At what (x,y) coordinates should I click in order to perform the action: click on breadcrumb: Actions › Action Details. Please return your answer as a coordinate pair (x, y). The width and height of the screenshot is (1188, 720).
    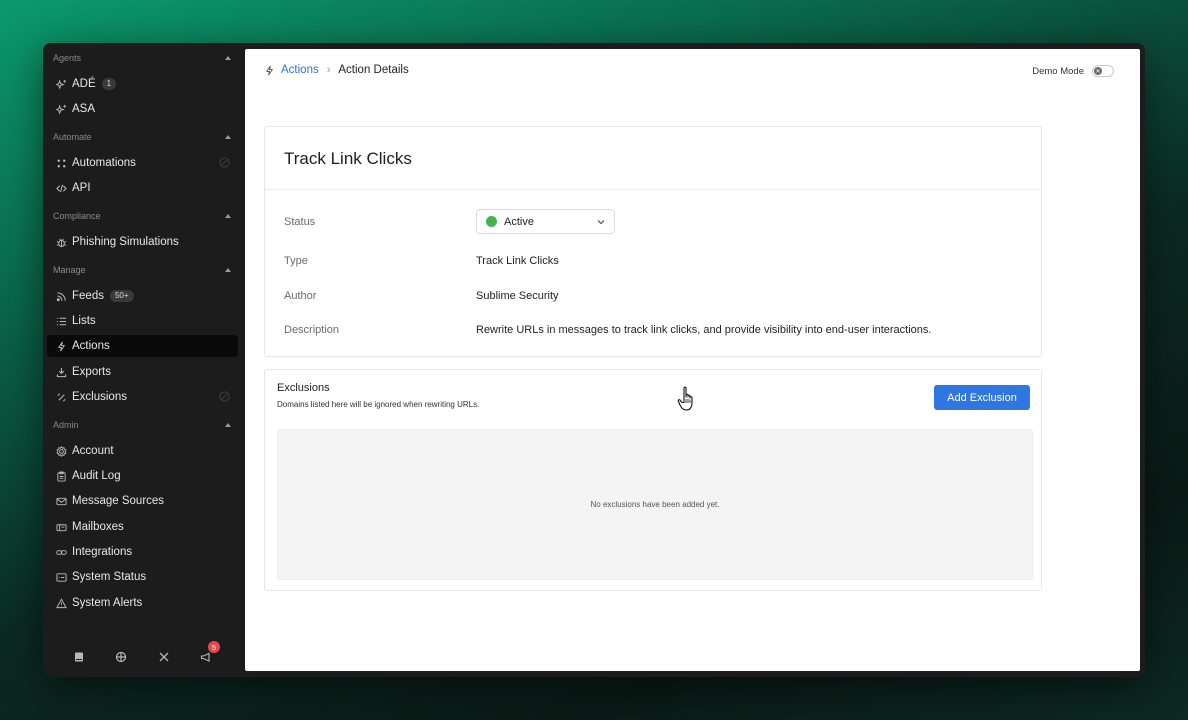
    Looking at the image, I should click on (336, 70).